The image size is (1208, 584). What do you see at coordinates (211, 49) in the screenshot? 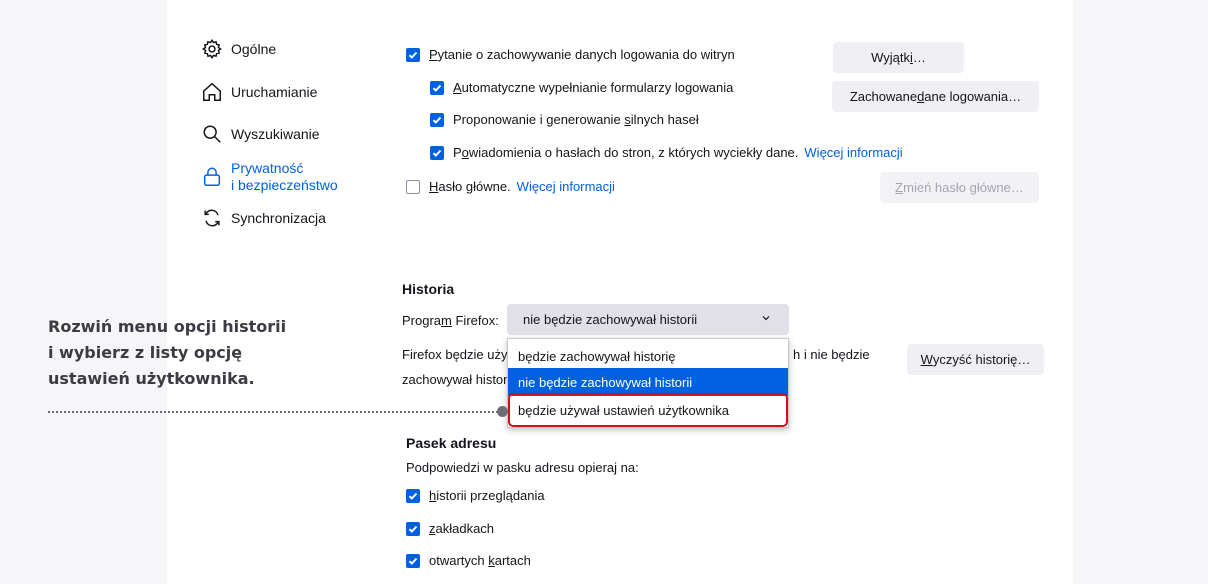
I see `gear-icon` at bounding box center [211, 49].